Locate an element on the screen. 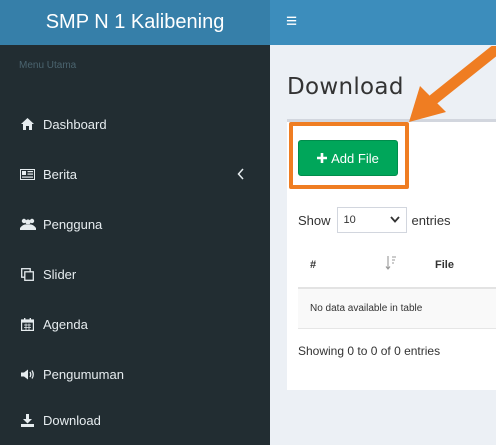  users-icon is located at coordinates (27, 224).